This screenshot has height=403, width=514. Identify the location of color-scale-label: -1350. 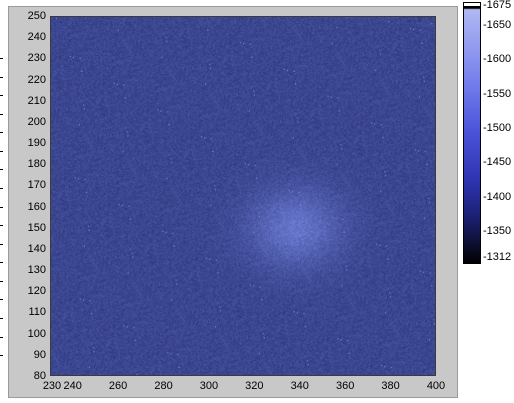
(497, 231).